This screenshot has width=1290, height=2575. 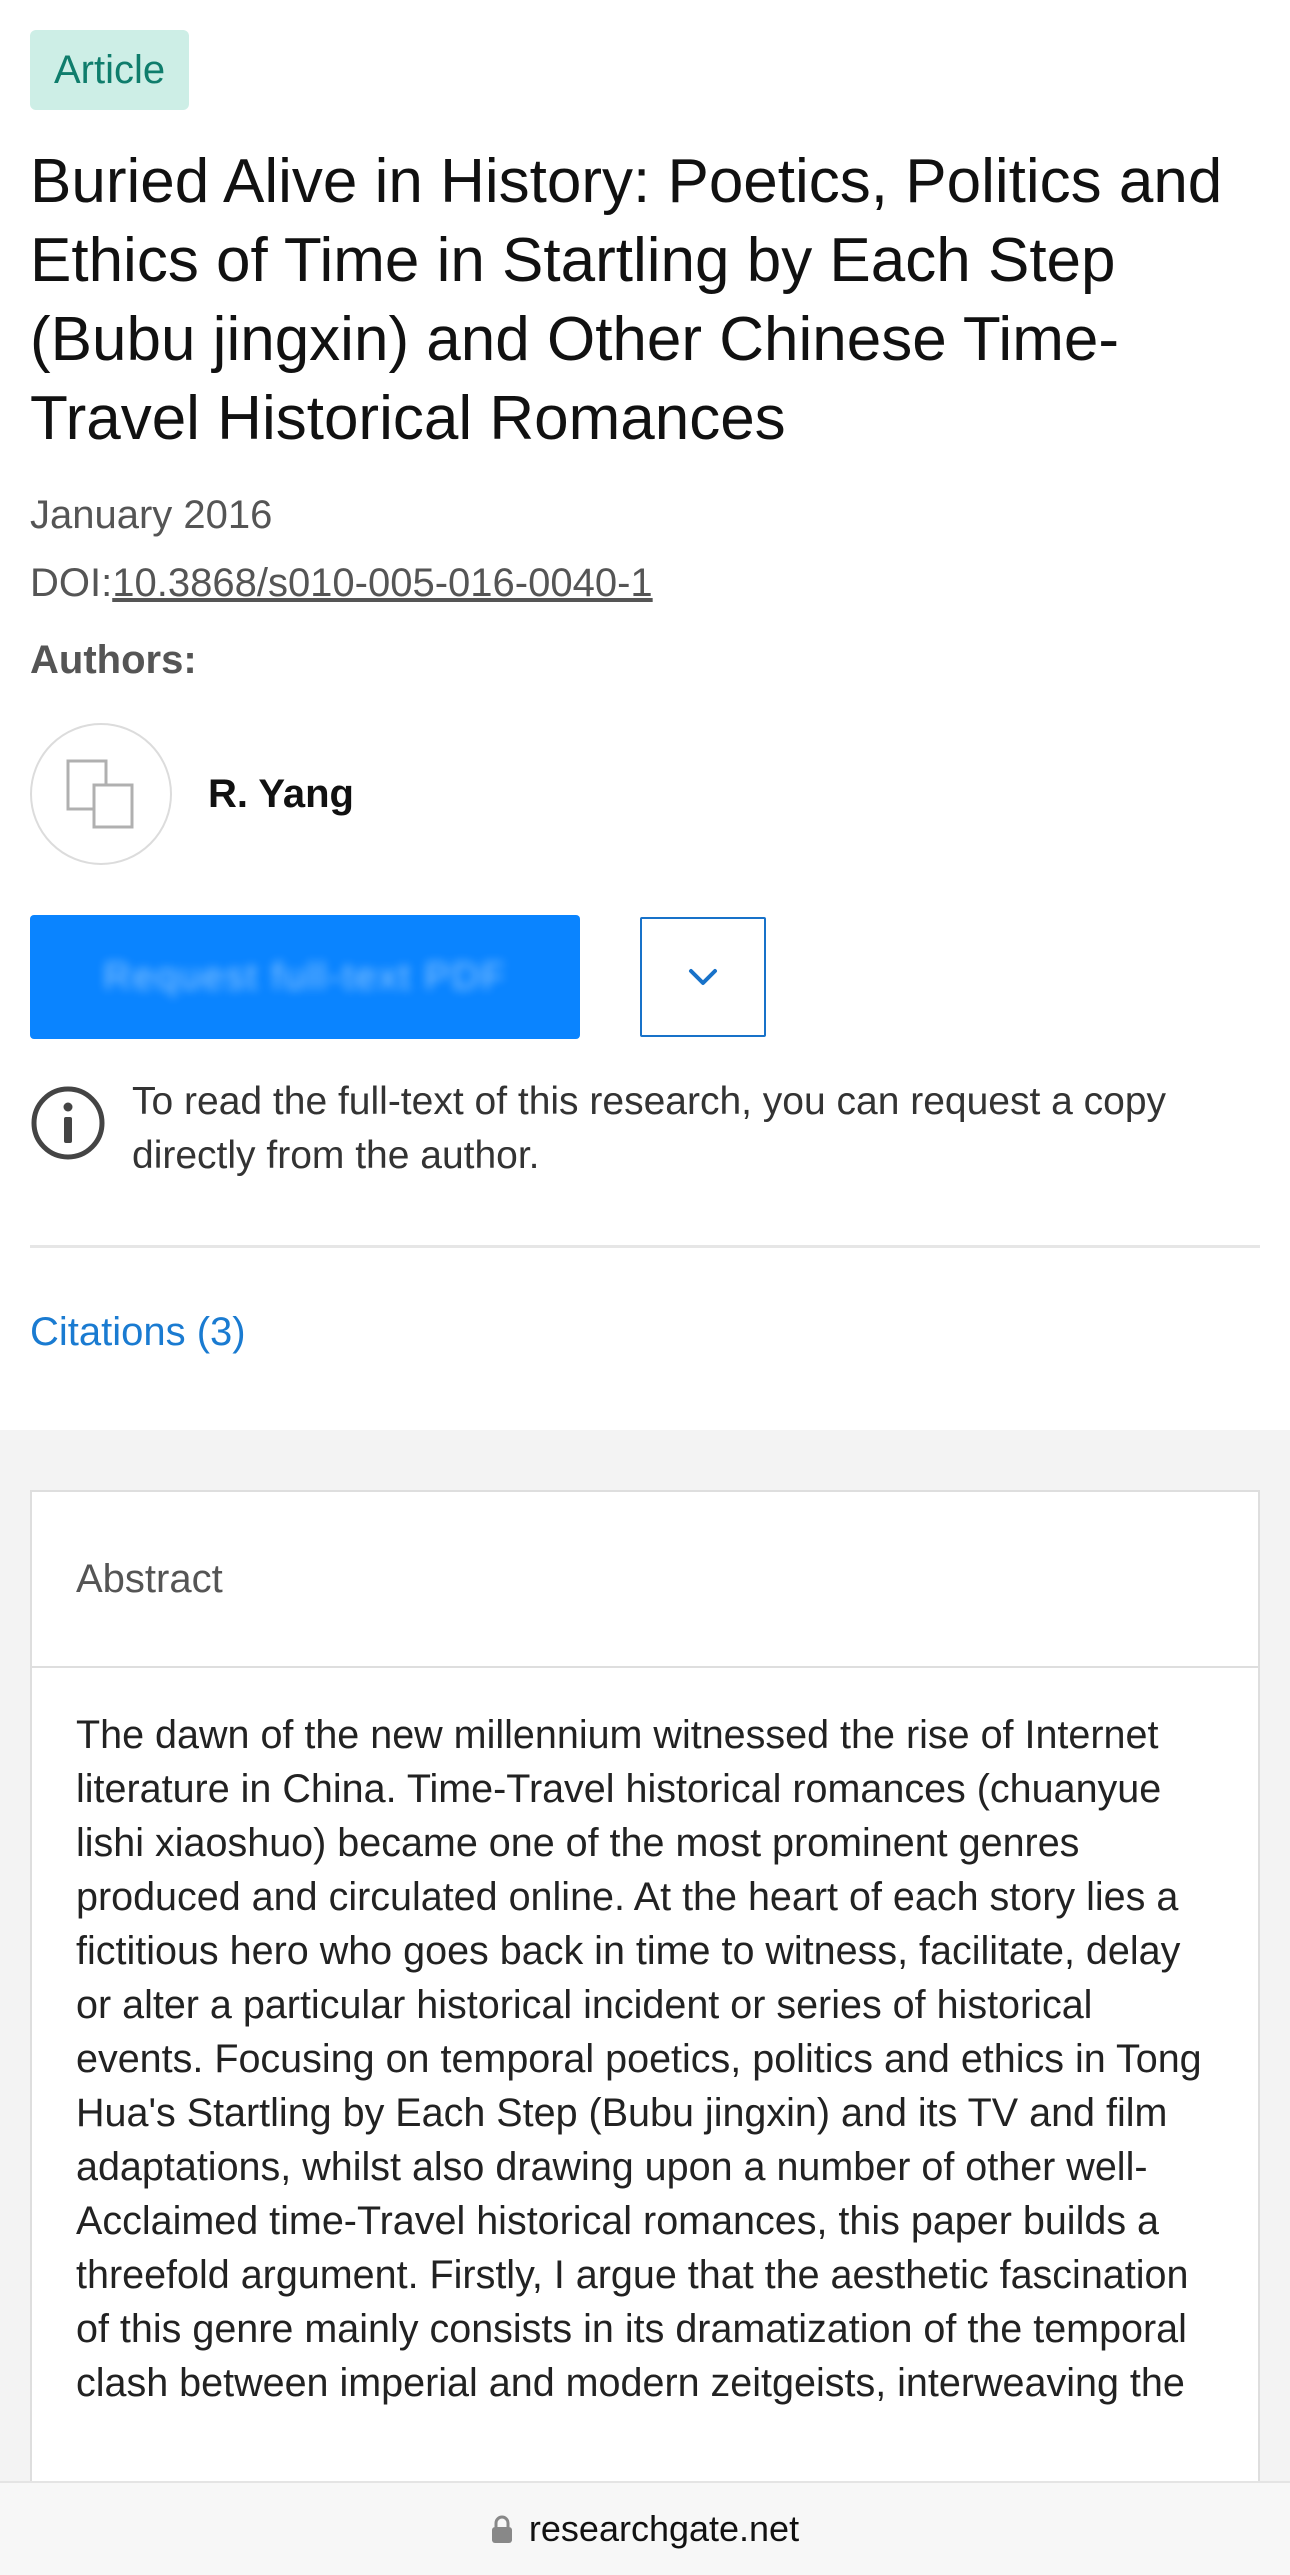 What do you see at coordinates (113, 660) in the screenshot?
I see `authors-label: Authors:` at bounding box center [113, 660].